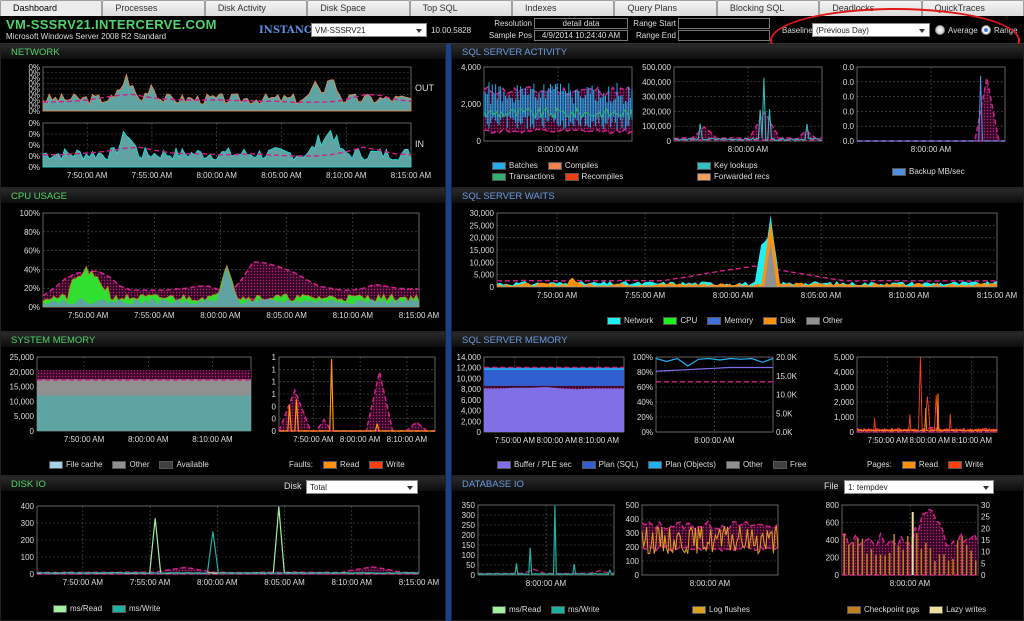 The image size is (1024, 621). What do you see at coordinates (32, 288) in the screenshot?
I see `y-tick-label: 20%` at bounding box center [32, 288].